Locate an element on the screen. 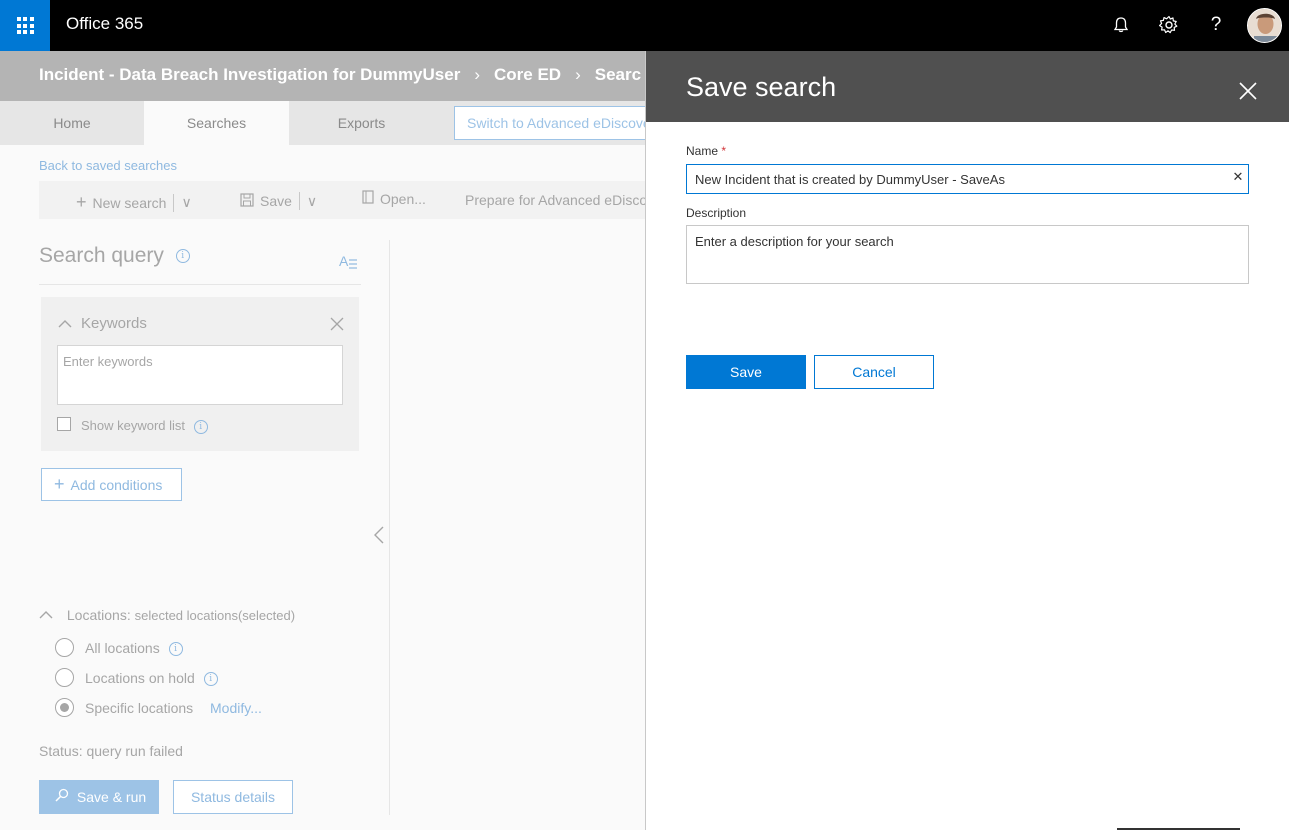 Image resolution: width=1289 pixels, height=830 pixels. keywords-input: Enter keywords is located at coordinates (200, 375).